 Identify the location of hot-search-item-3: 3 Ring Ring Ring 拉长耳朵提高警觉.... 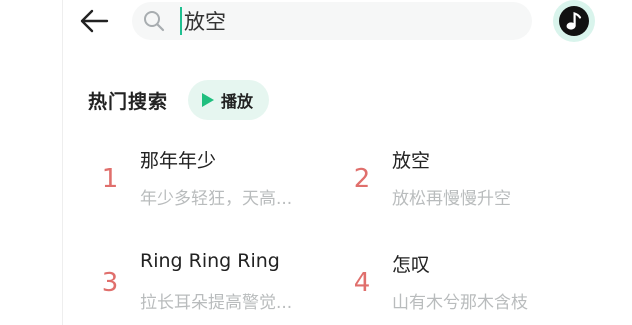
(211, 285).